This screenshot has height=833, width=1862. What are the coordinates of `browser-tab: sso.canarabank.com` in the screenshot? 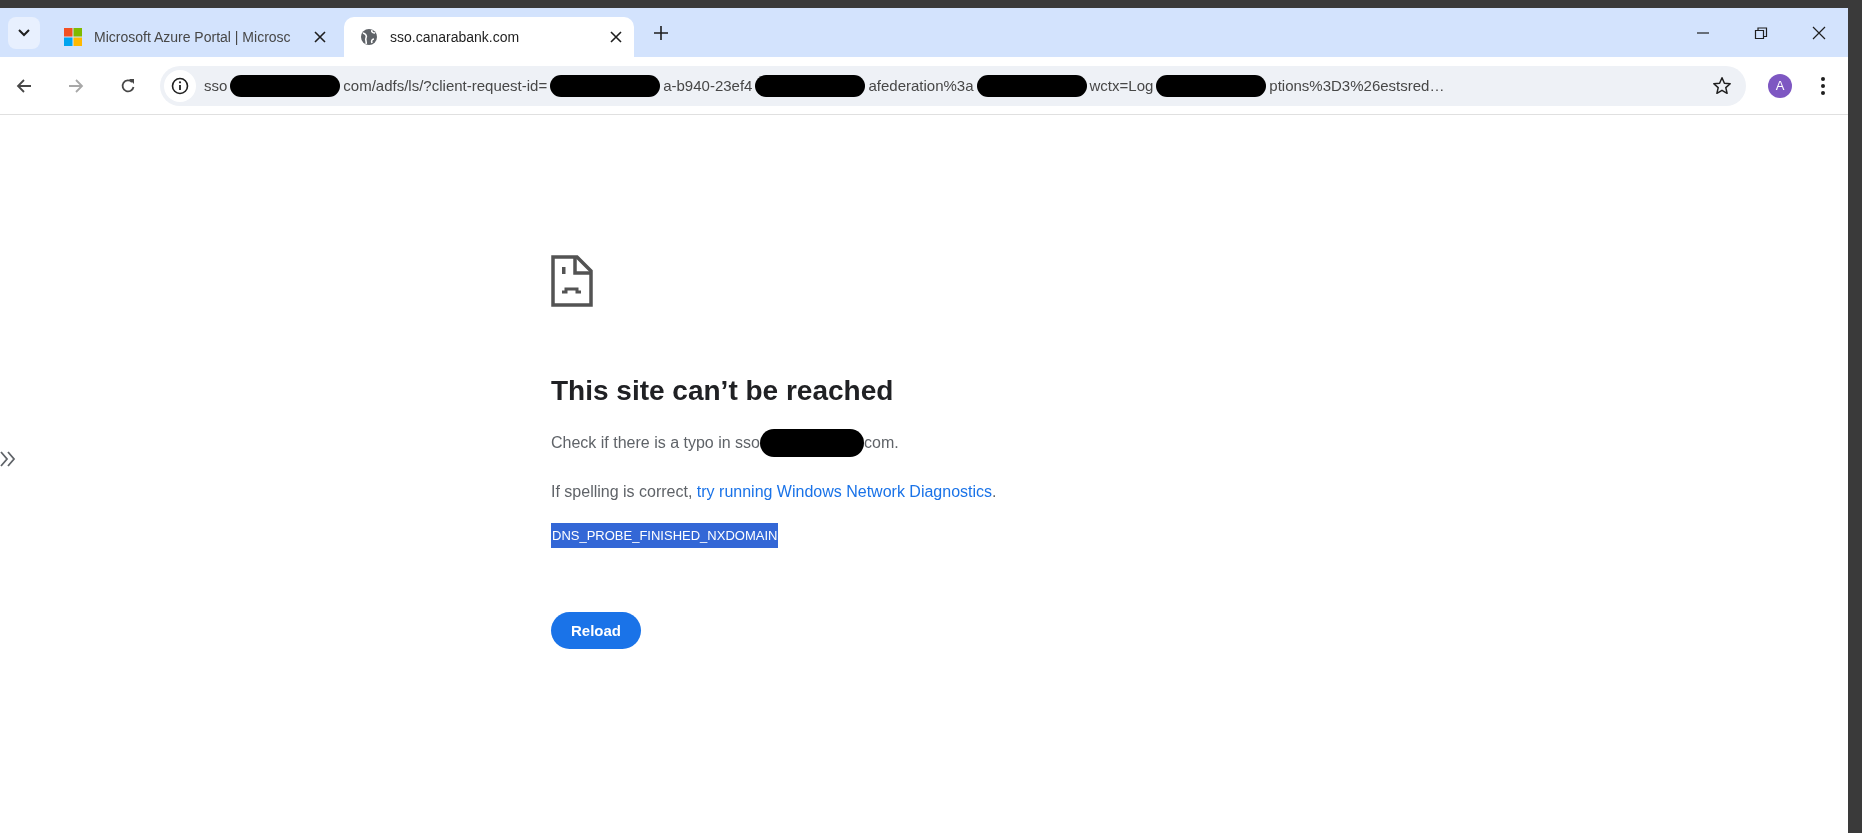 It's located at (489, 37).